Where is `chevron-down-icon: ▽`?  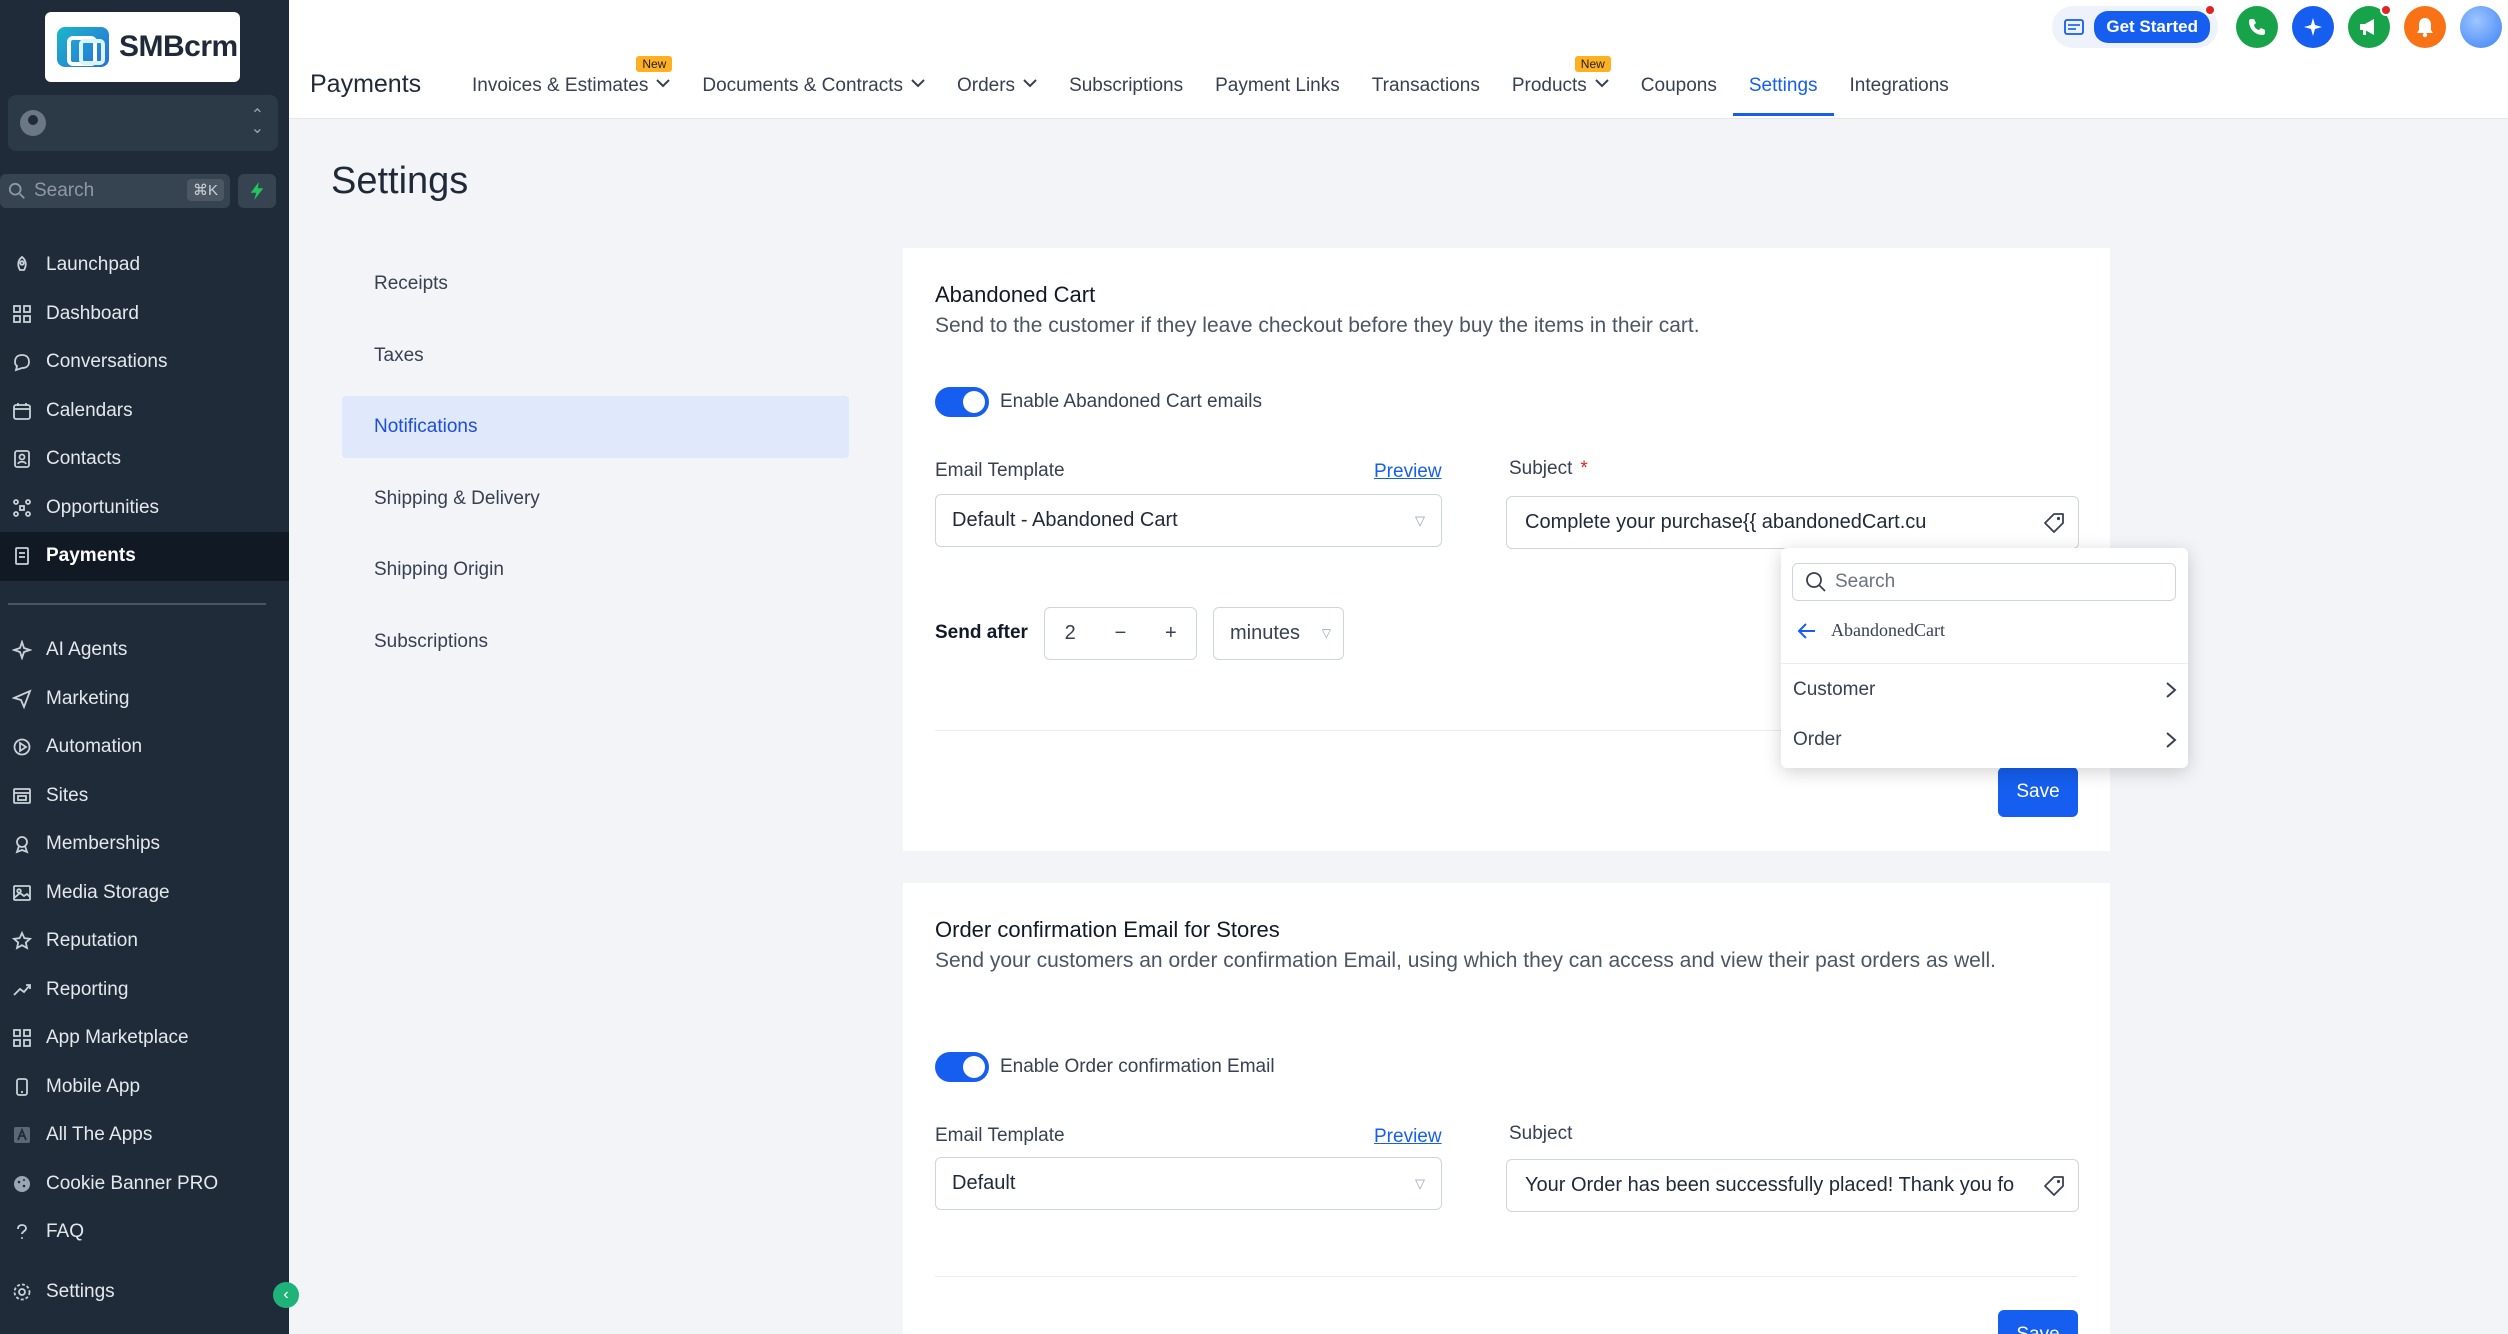
chevron-down-icon: ▽ is located at coordinates (1420, 1183).